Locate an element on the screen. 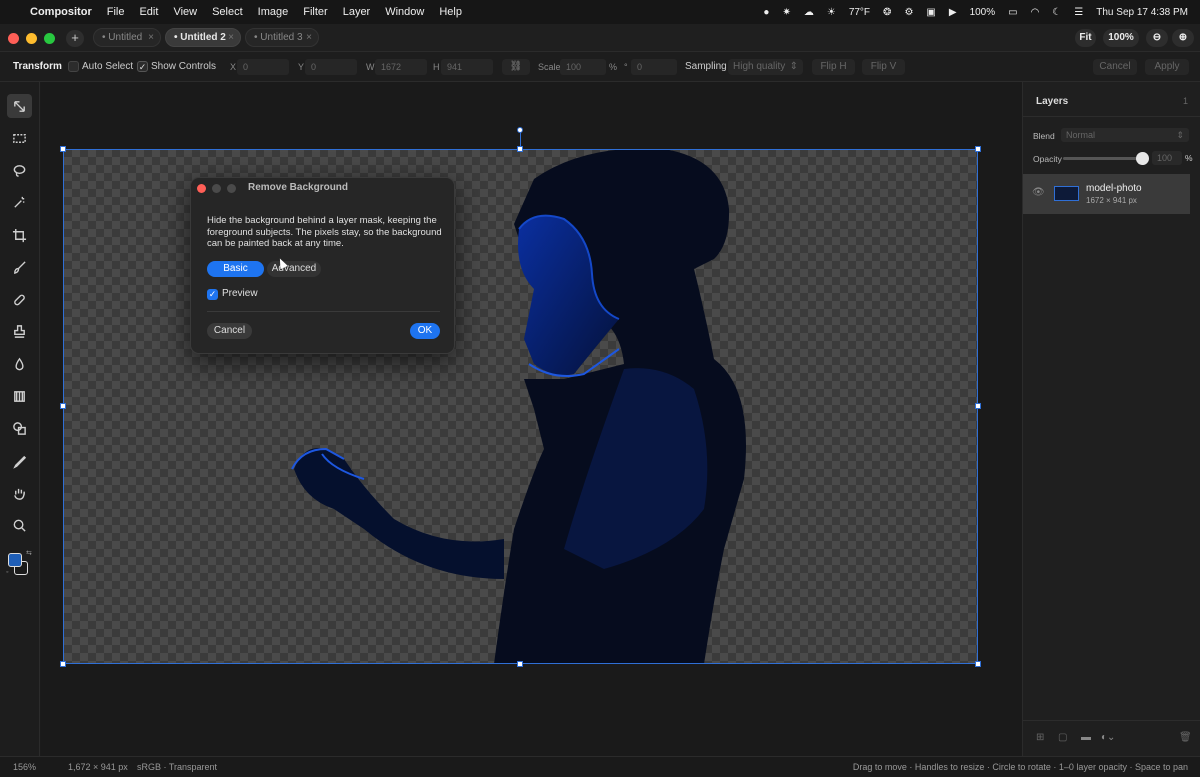 The image size is (1200, 777). show-controls-checkbox: ✓ is located at coordinates (142, 66).